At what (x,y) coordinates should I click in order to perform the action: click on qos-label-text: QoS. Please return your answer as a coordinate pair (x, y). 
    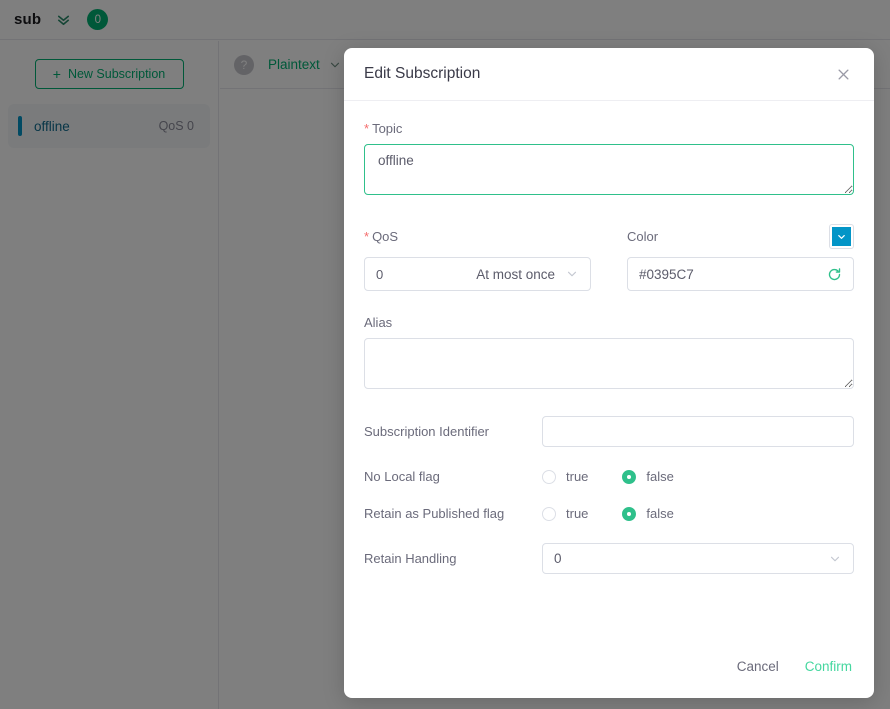
    Looking at the image, I should click on (385, 236).